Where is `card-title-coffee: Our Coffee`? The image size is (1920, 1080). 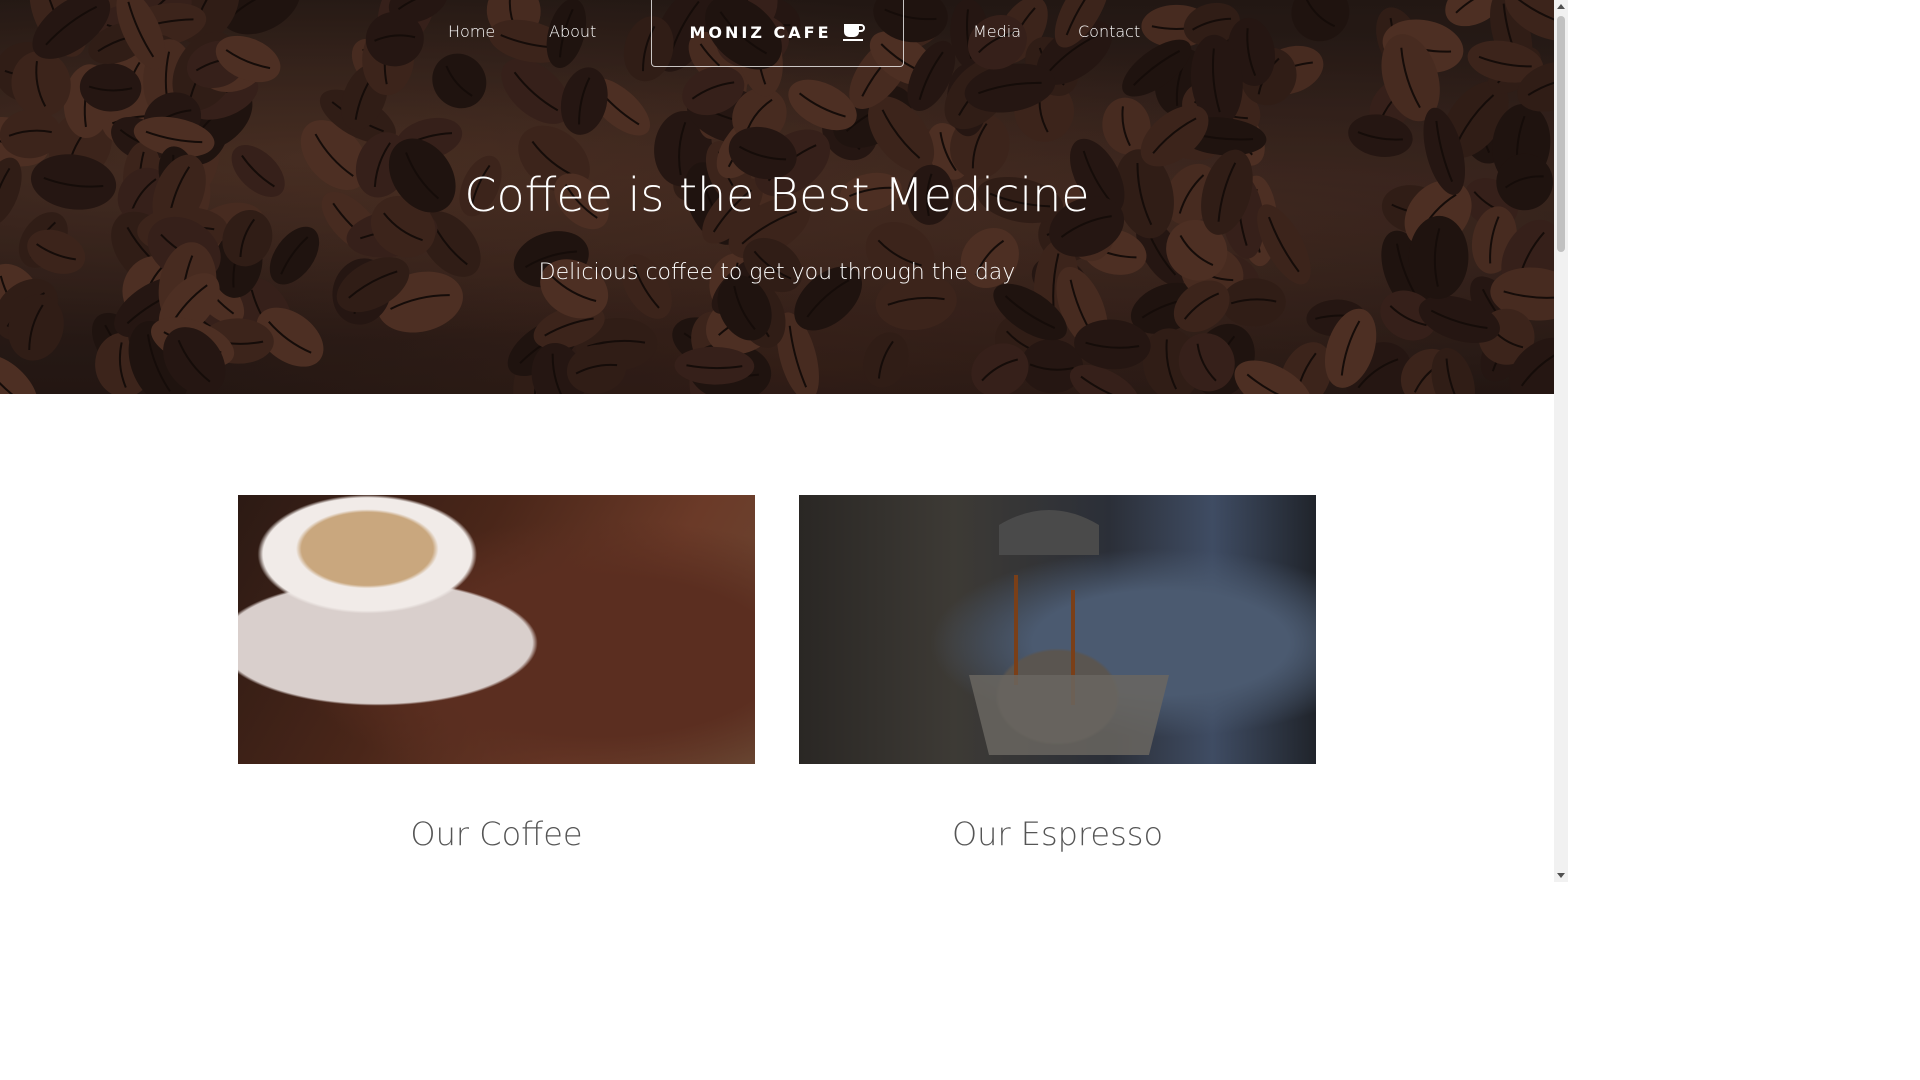
card-title-coffee: Our Coffee is located at coordinates (496, 834).